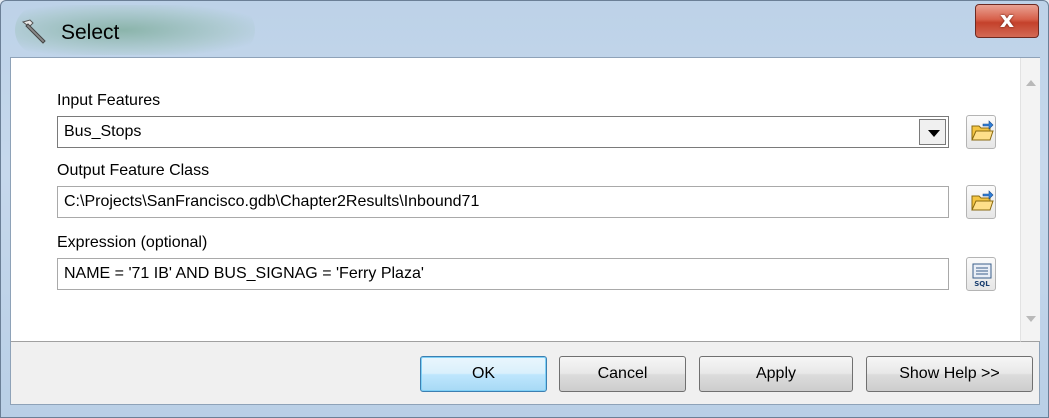  What do you see at coordinates (132, 242) in the screenshot?
I see `expression-label: Expression (optional)` at bounding box center [132, 242].